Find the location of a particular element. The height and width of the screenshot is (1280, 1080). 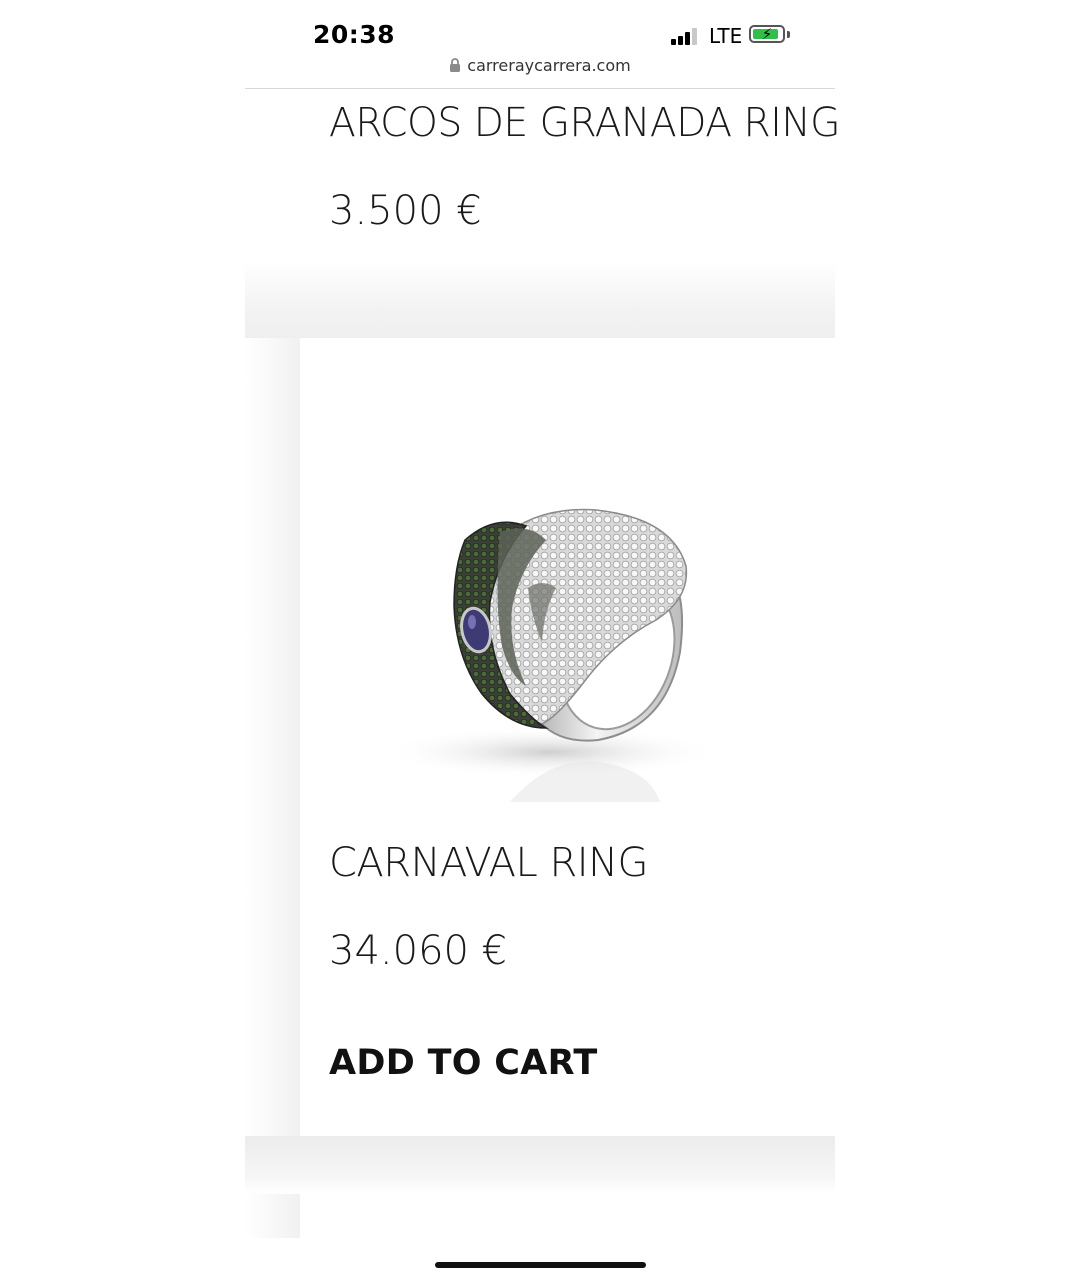

battery-nub is located at coordinates (788, 34).